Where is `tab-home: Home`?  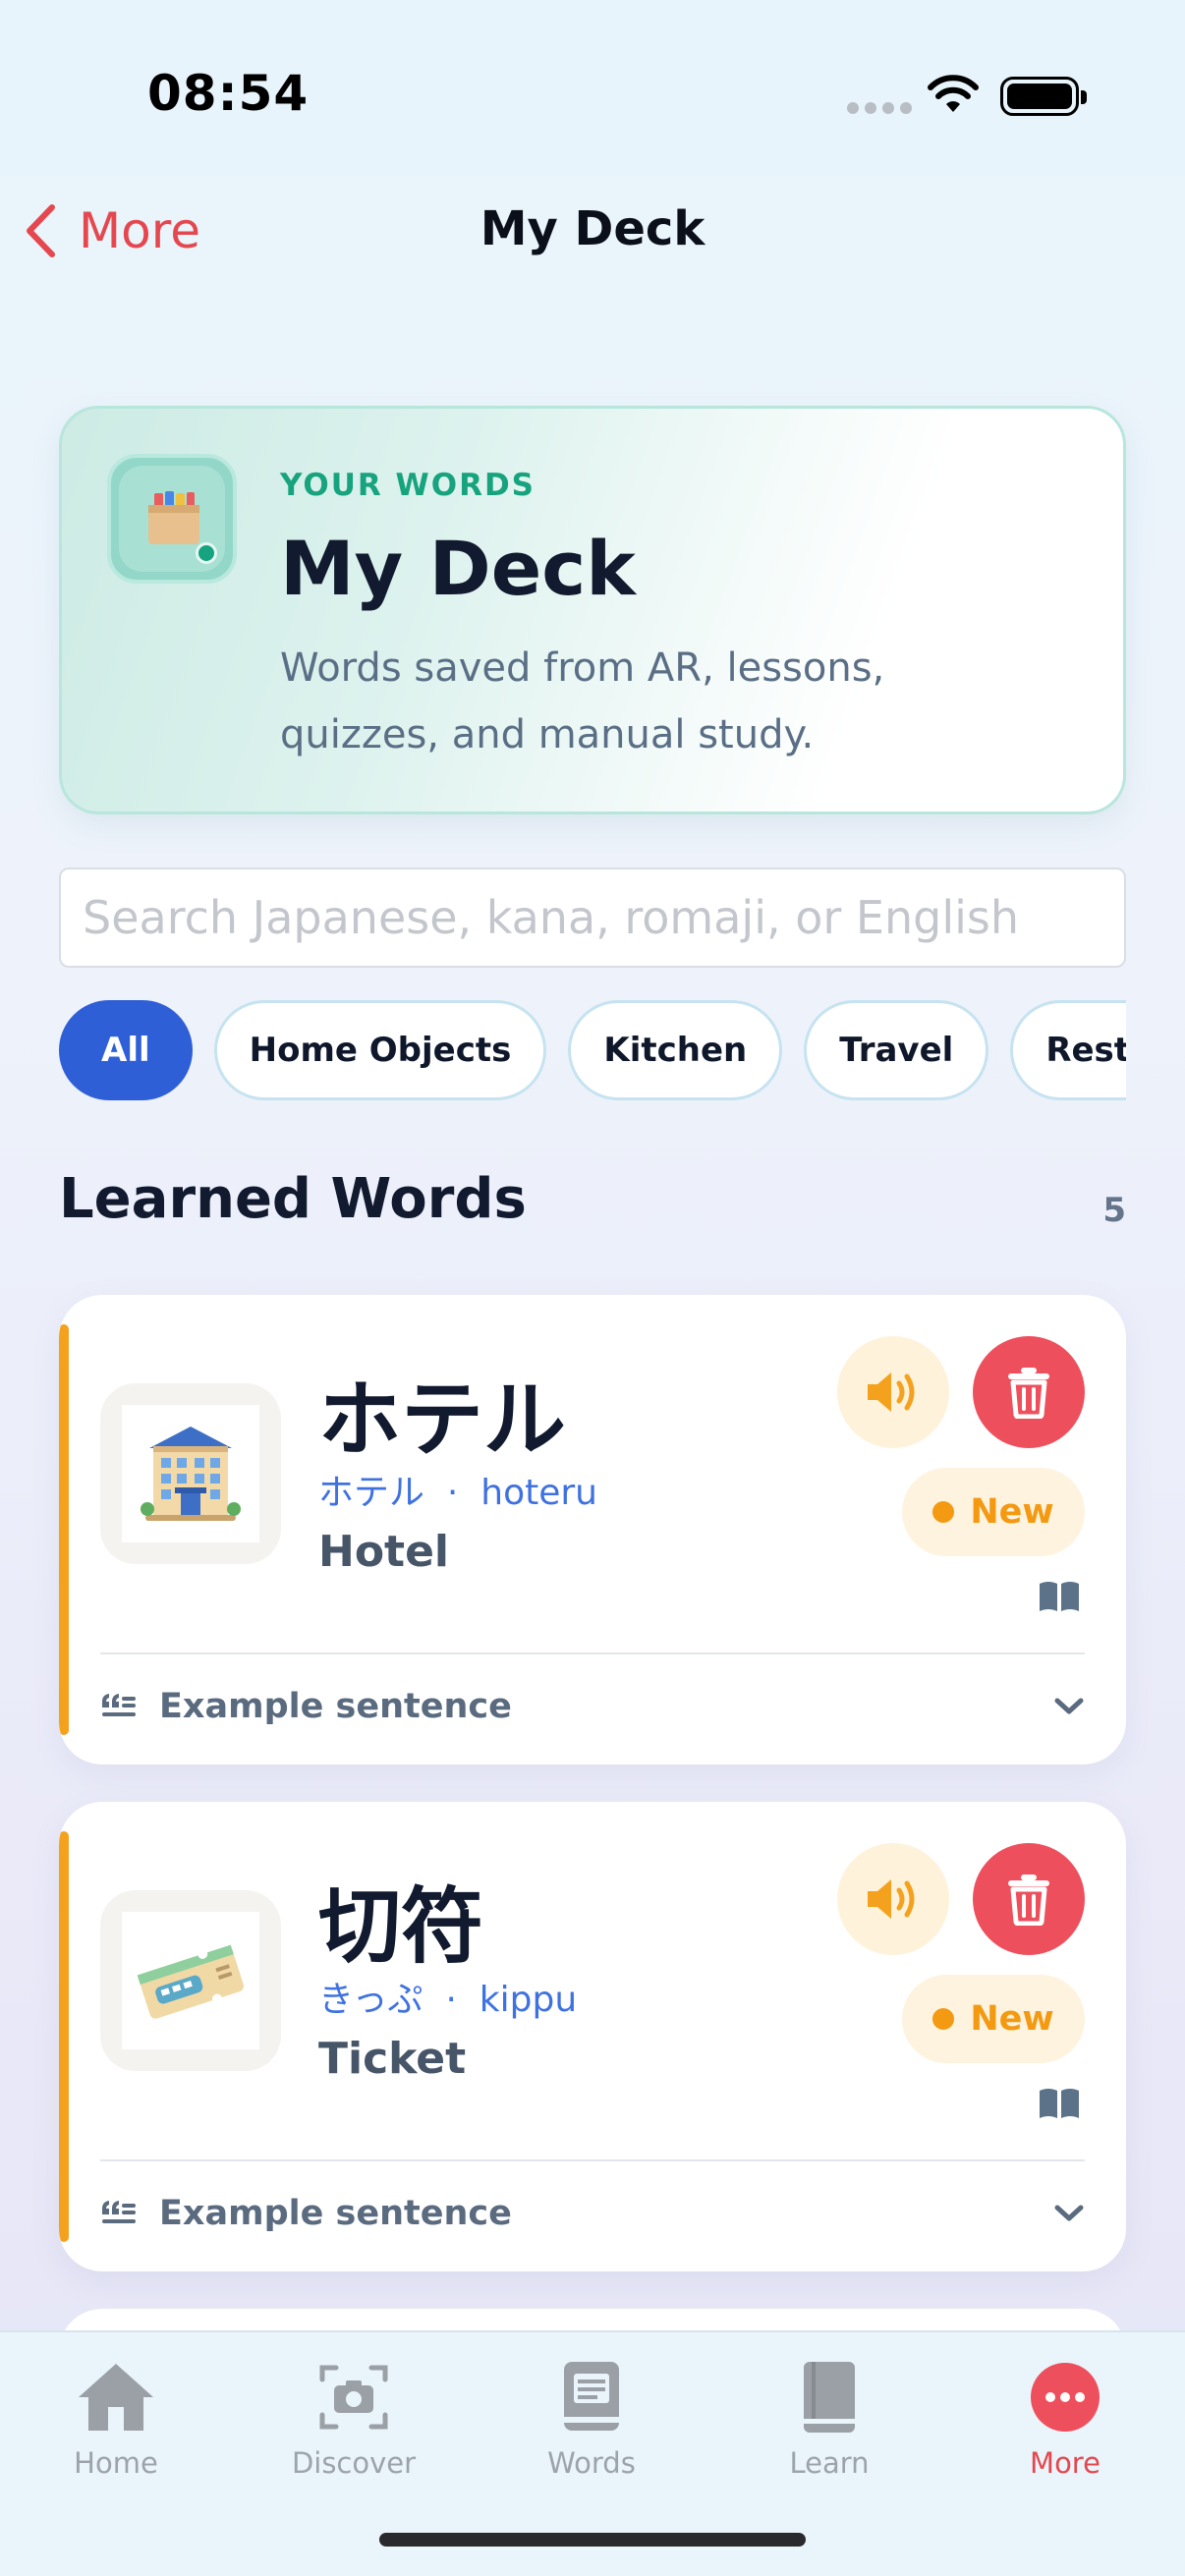 tab-home: Home is located at coordinates (116, 2425).